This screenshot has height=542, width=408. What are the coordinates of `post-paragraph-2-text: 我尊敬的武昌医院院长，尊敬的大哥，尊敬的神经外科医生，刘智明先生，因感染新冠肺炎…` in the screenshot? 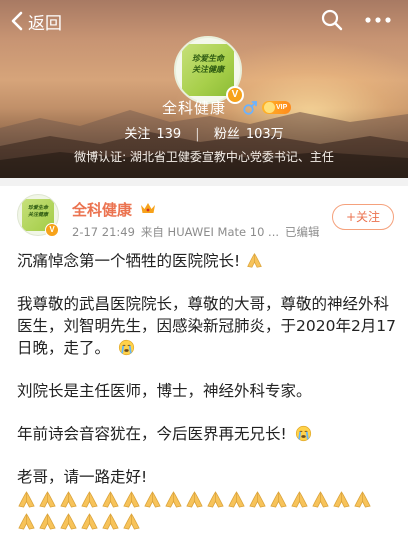 It's located at (207, 326).